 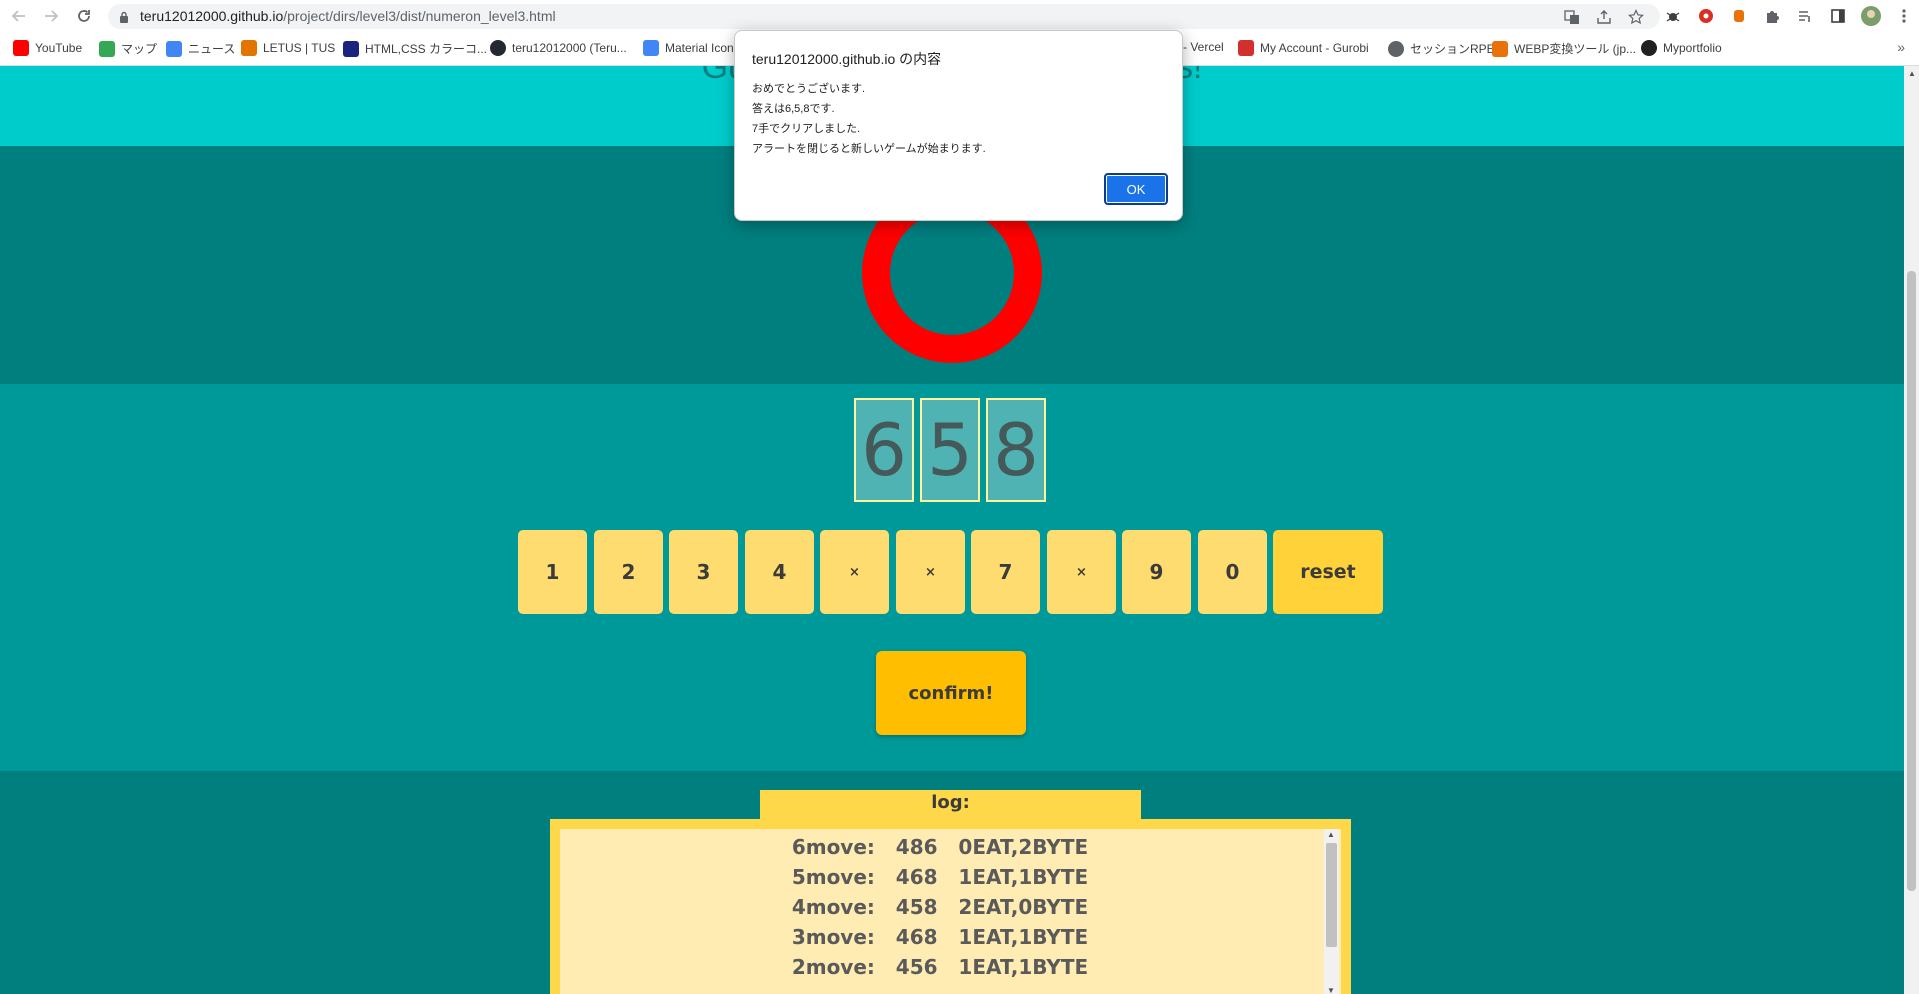 I want to click on bookmark-letus: LETUS | TUS, so click(x=288, y=48).